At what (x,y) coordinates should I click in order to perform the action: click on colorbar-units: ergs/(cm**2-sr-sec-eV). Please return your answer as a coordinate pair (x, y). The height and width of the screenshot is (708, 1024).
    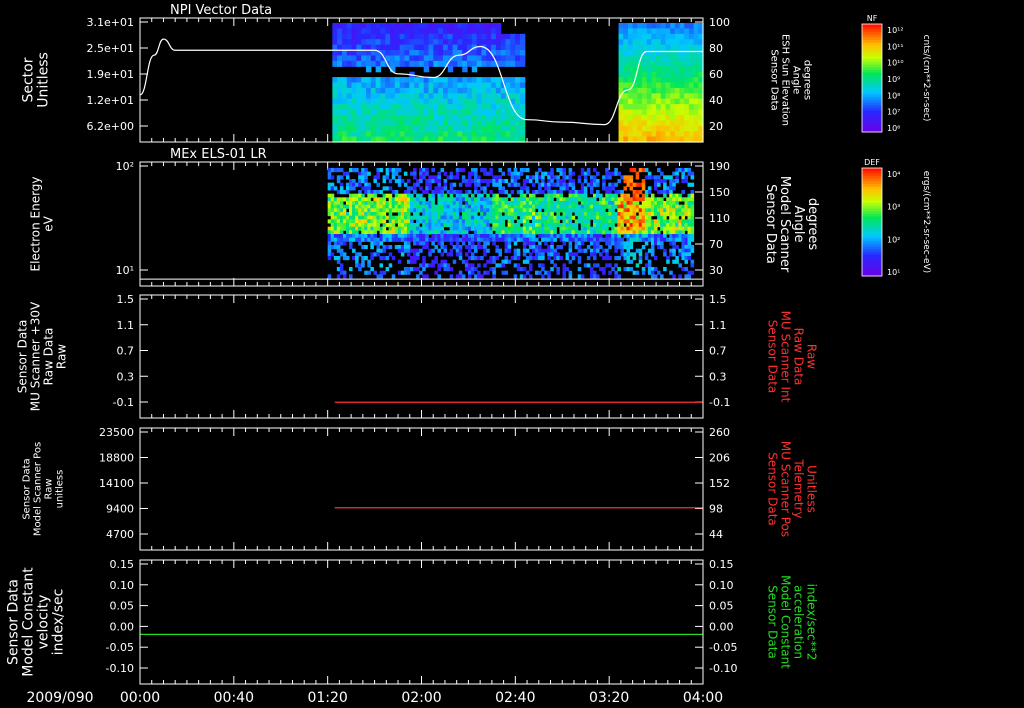
    Looking at the image, I should click on (926, 222).